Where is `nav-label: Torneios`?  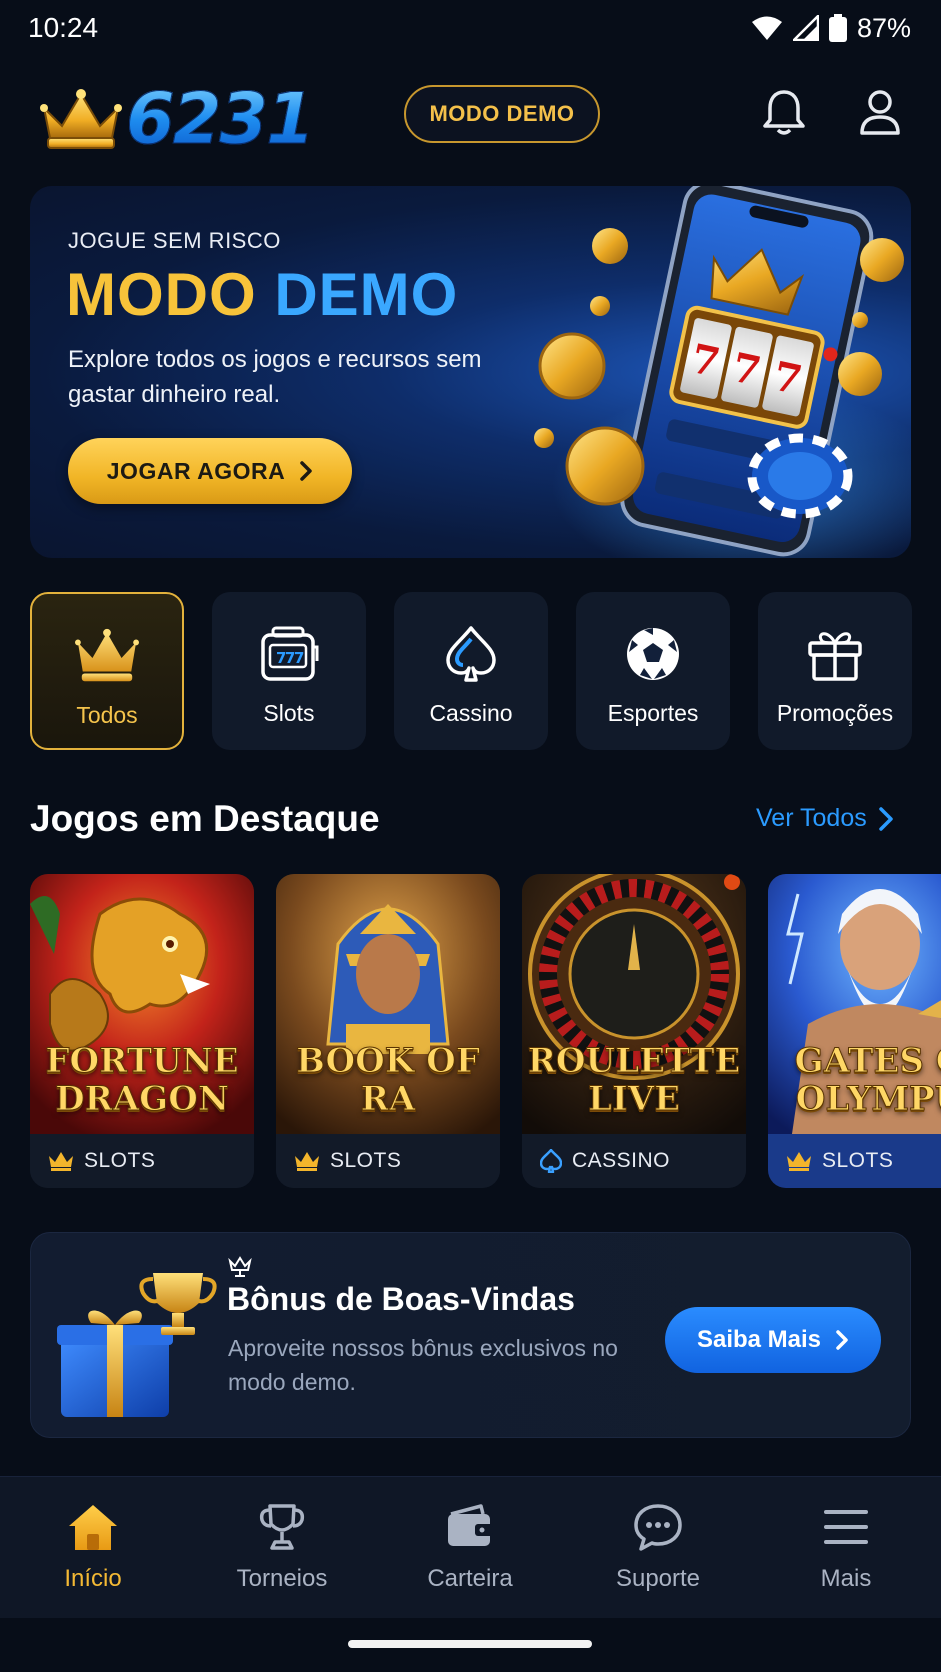 nav-label: Torneios is located at coordinates (282, 1578).